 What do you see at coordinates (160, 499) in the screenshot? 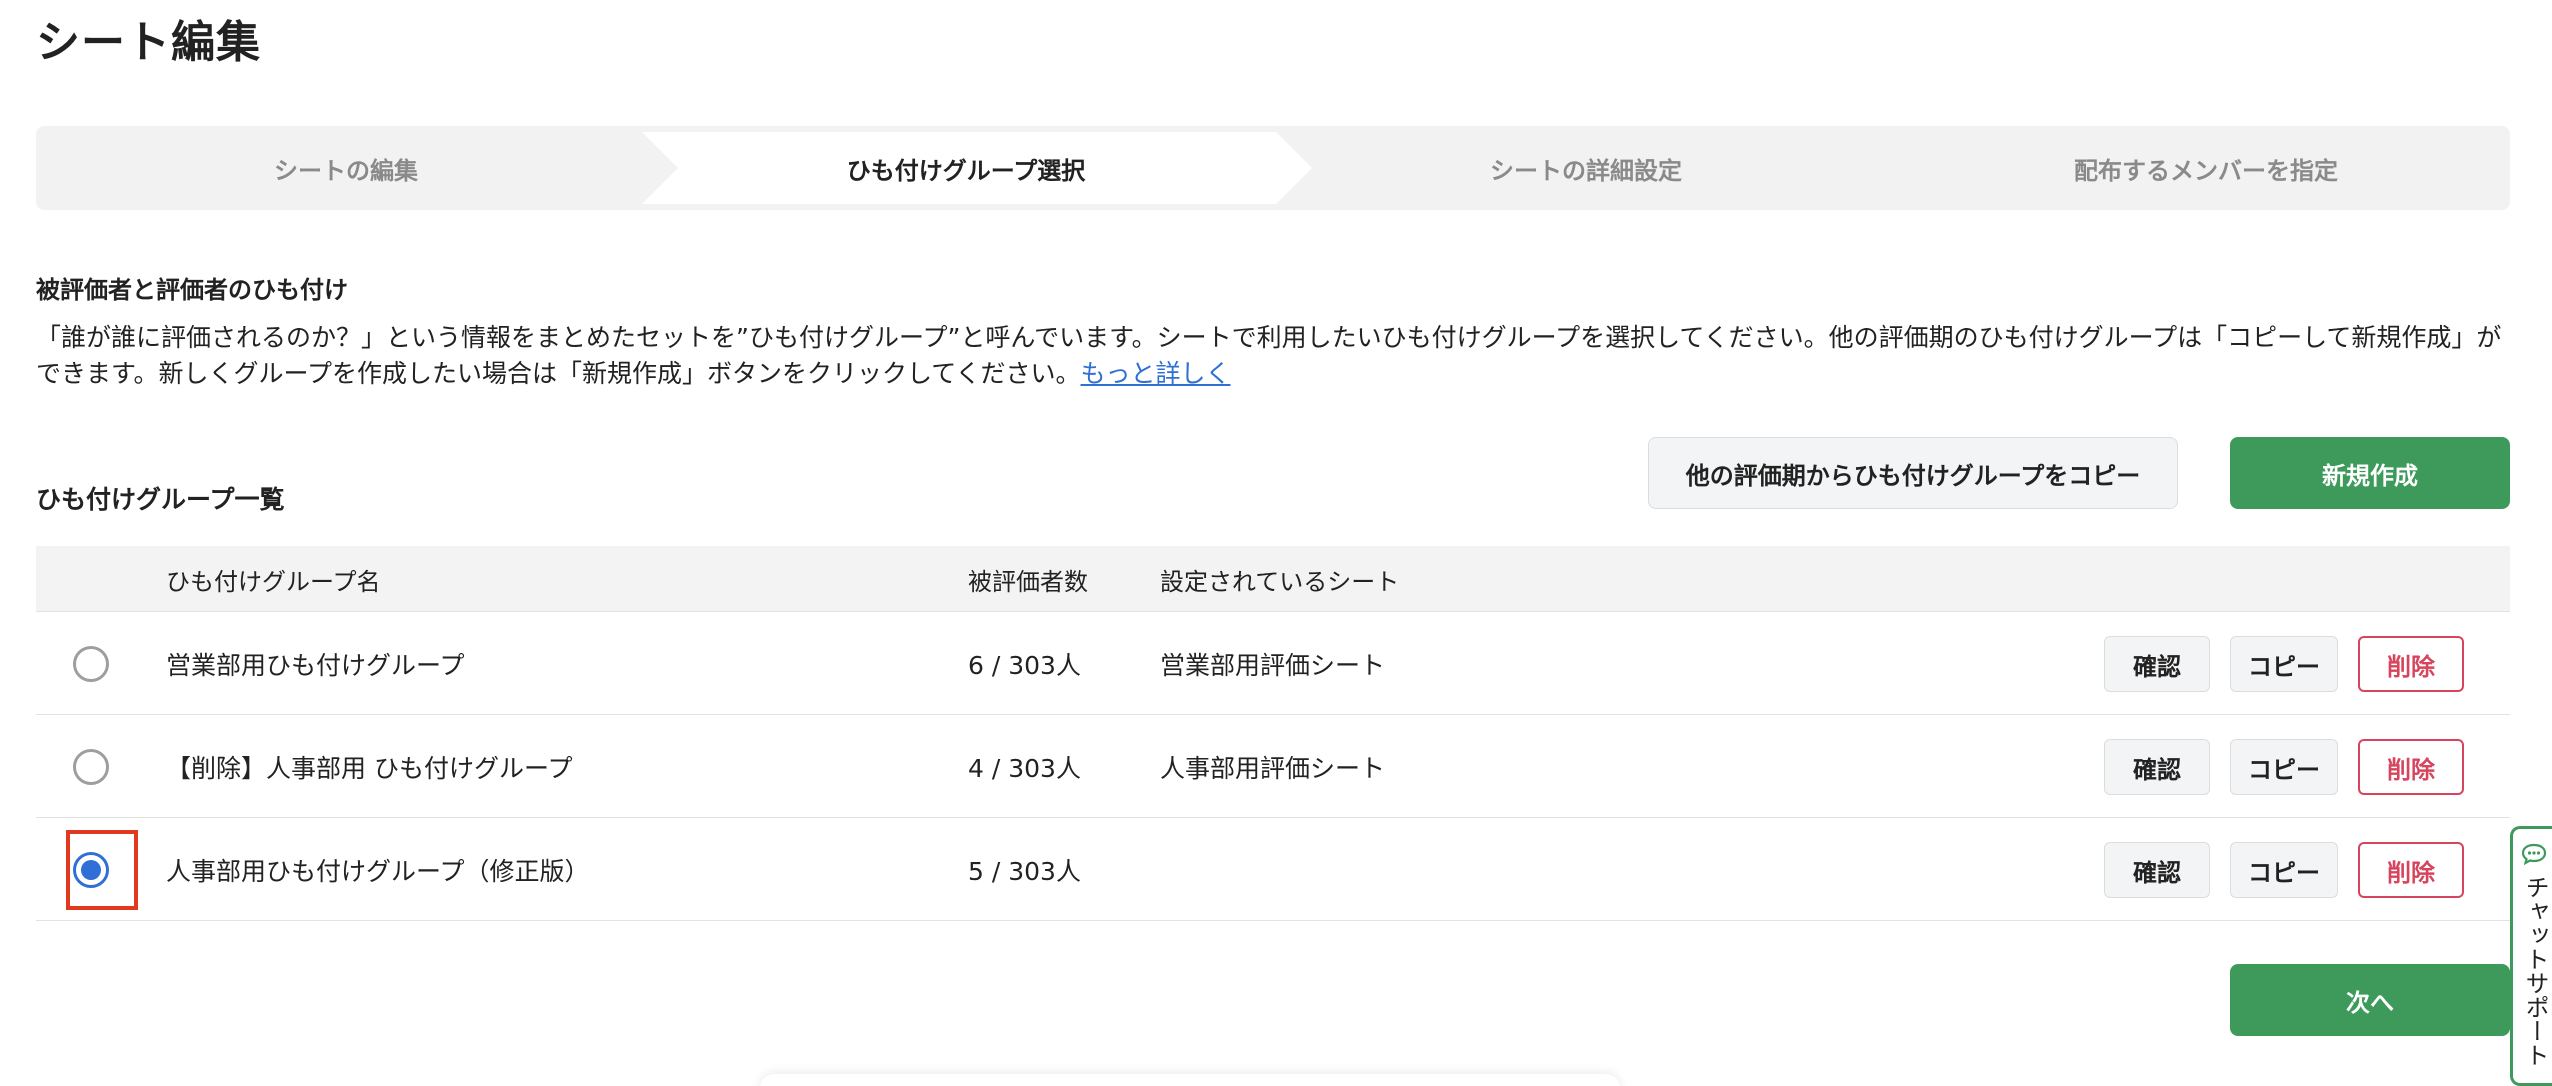
I see `group-list-heading: ひも付けグループ一覧` at bounding box center [160, 499].